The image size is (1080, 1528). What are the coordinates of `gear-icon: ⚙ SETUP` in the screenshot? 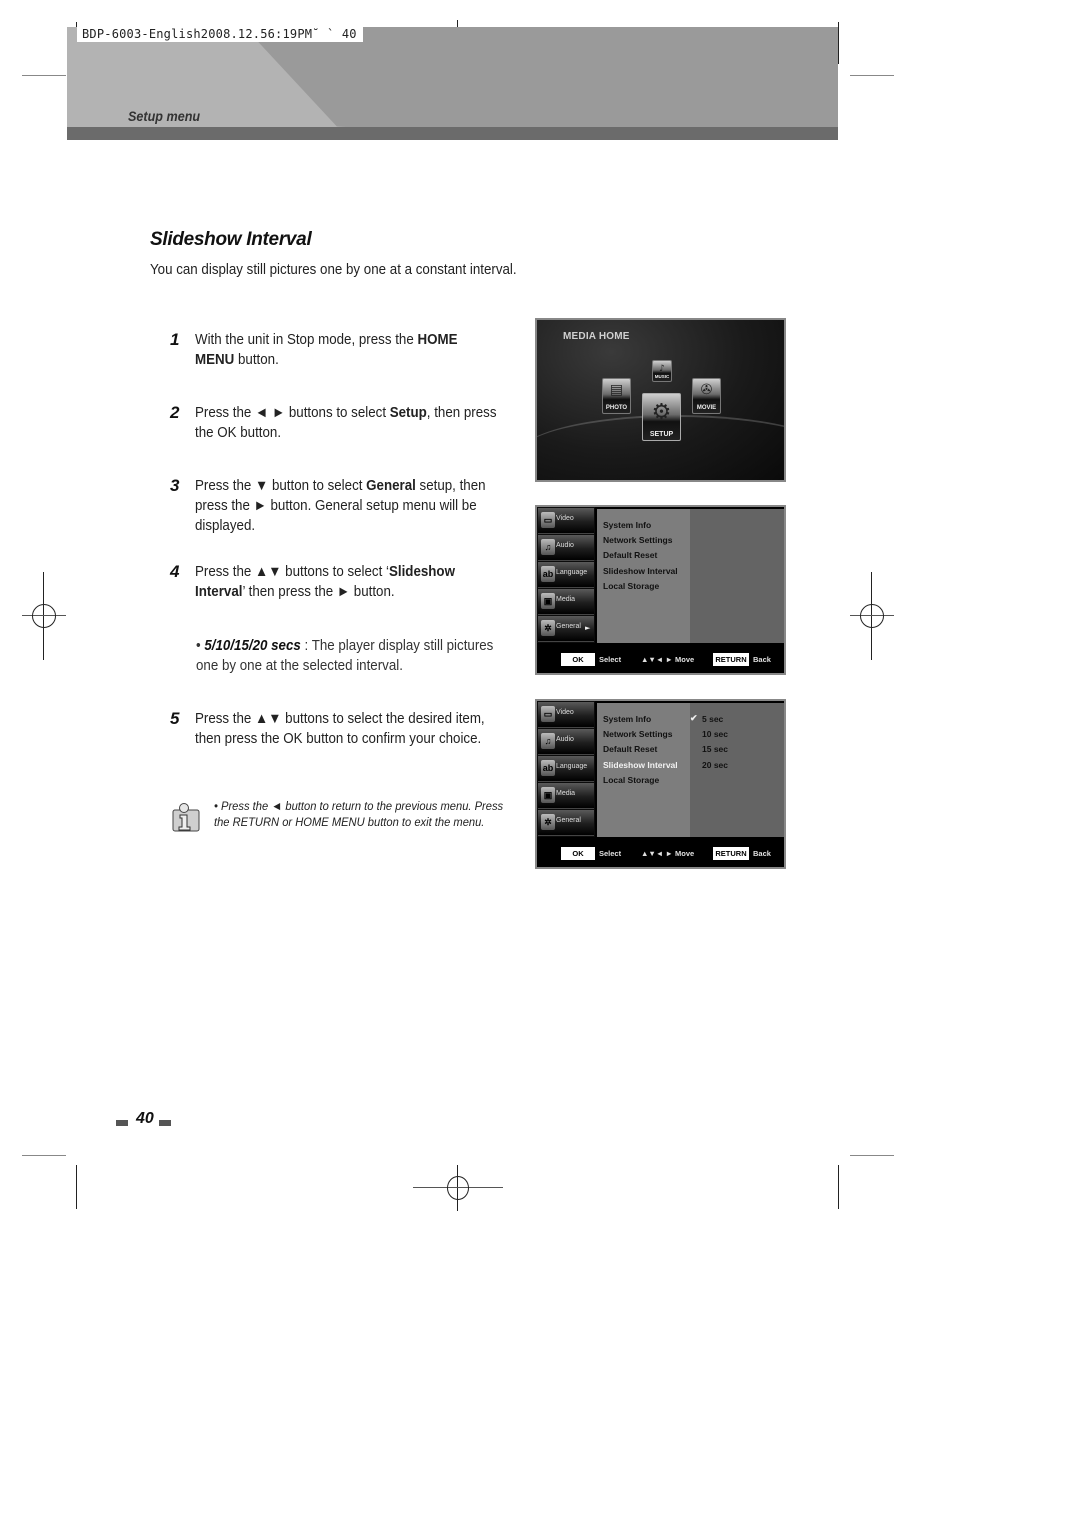 It's located at (661, 417).